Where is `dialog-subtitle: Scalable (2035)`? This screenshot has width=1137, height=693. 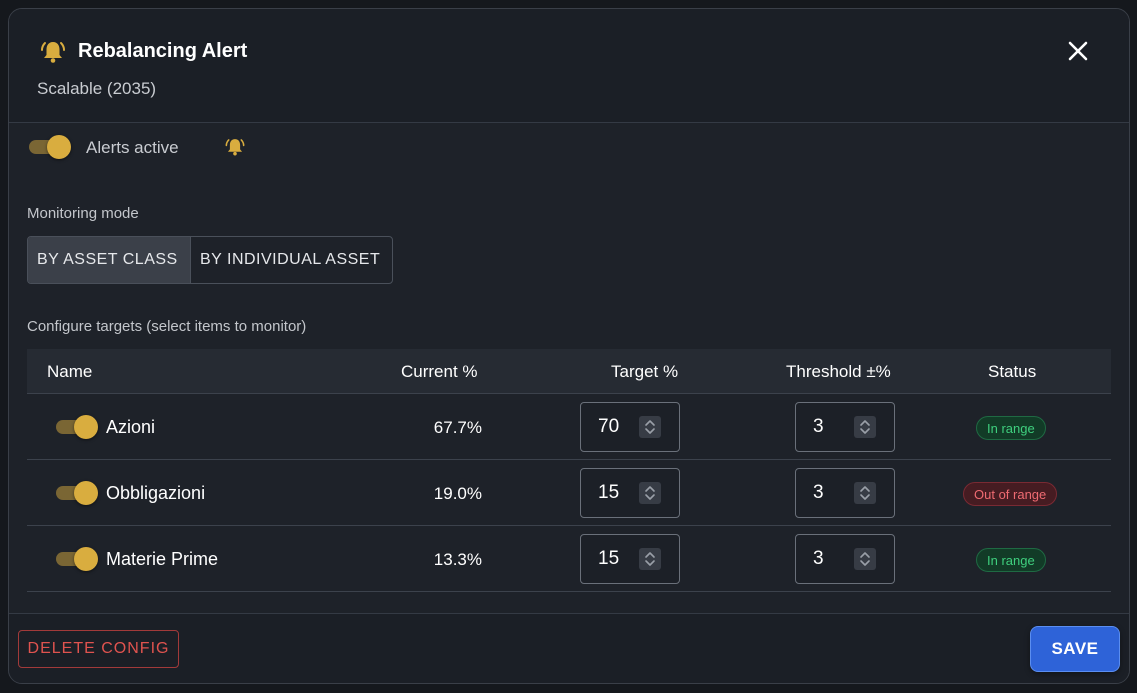
dialog-subtitle: Scalable (2035) is located at coordinates (97, 88).